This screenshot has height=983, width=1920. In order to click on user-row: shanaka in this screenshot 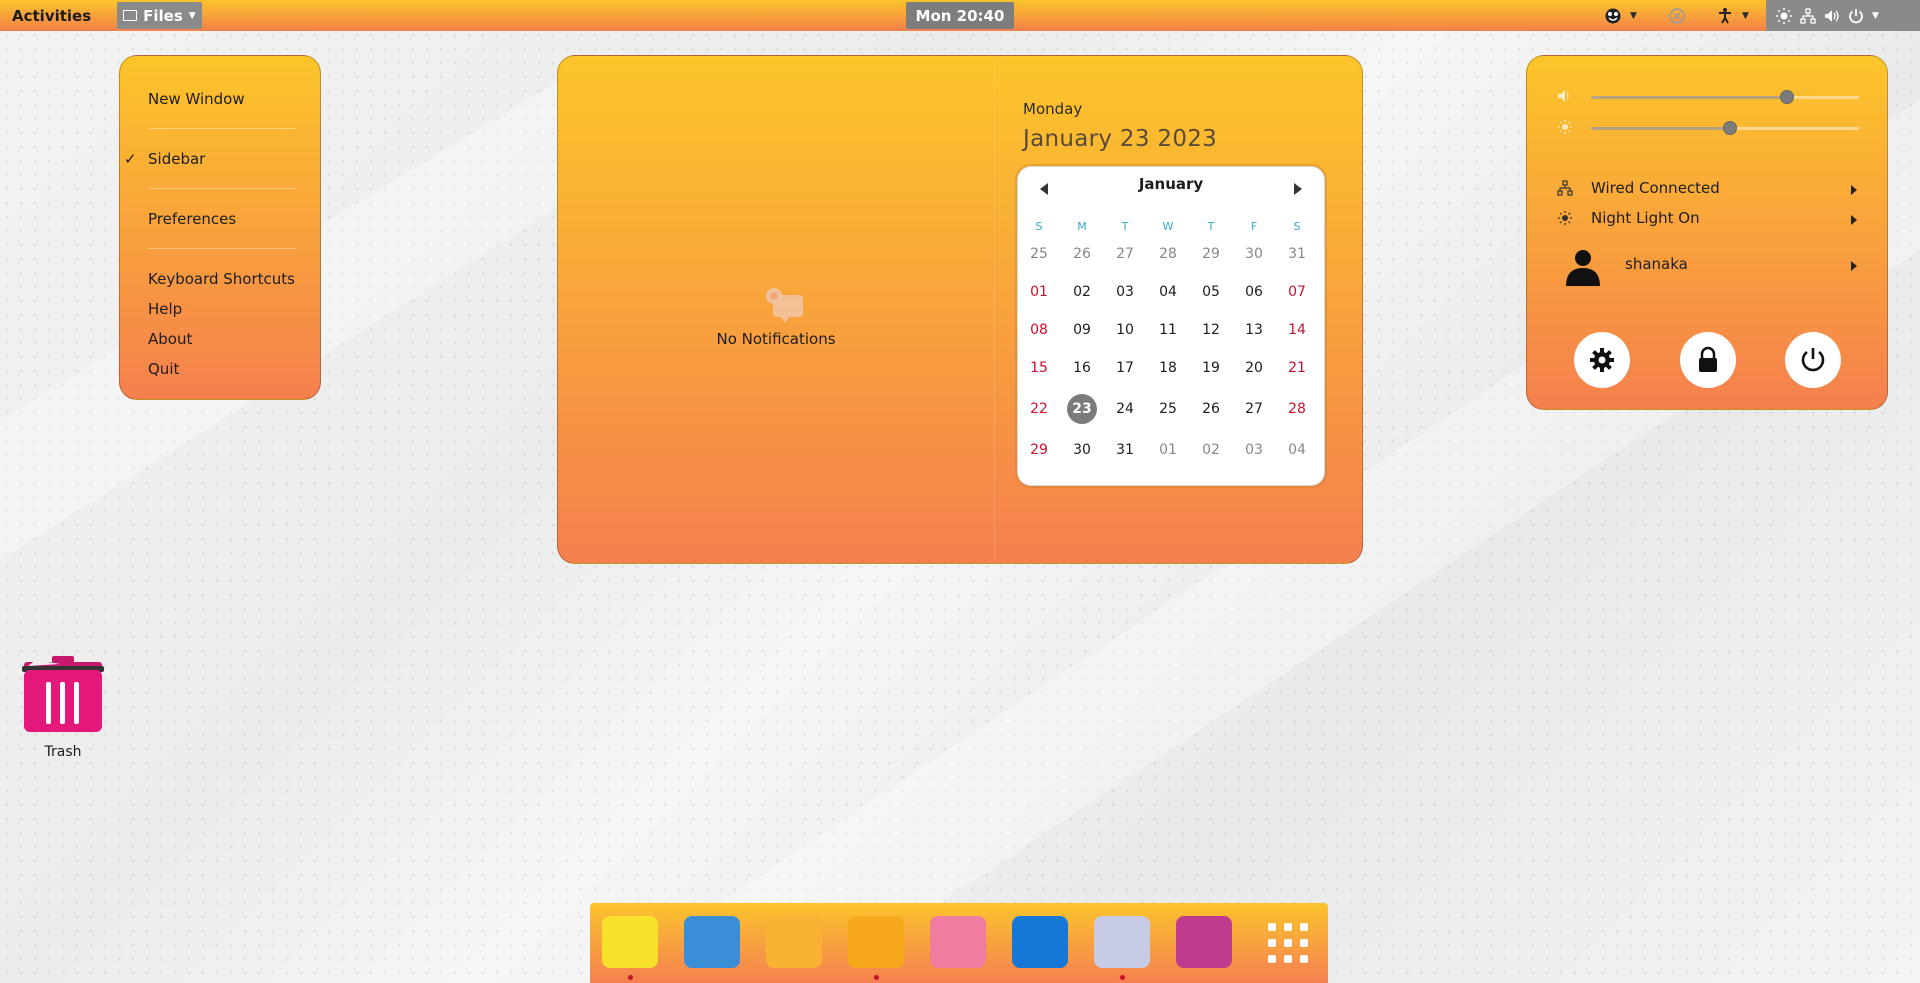, I will do `click(1708, 266)`.